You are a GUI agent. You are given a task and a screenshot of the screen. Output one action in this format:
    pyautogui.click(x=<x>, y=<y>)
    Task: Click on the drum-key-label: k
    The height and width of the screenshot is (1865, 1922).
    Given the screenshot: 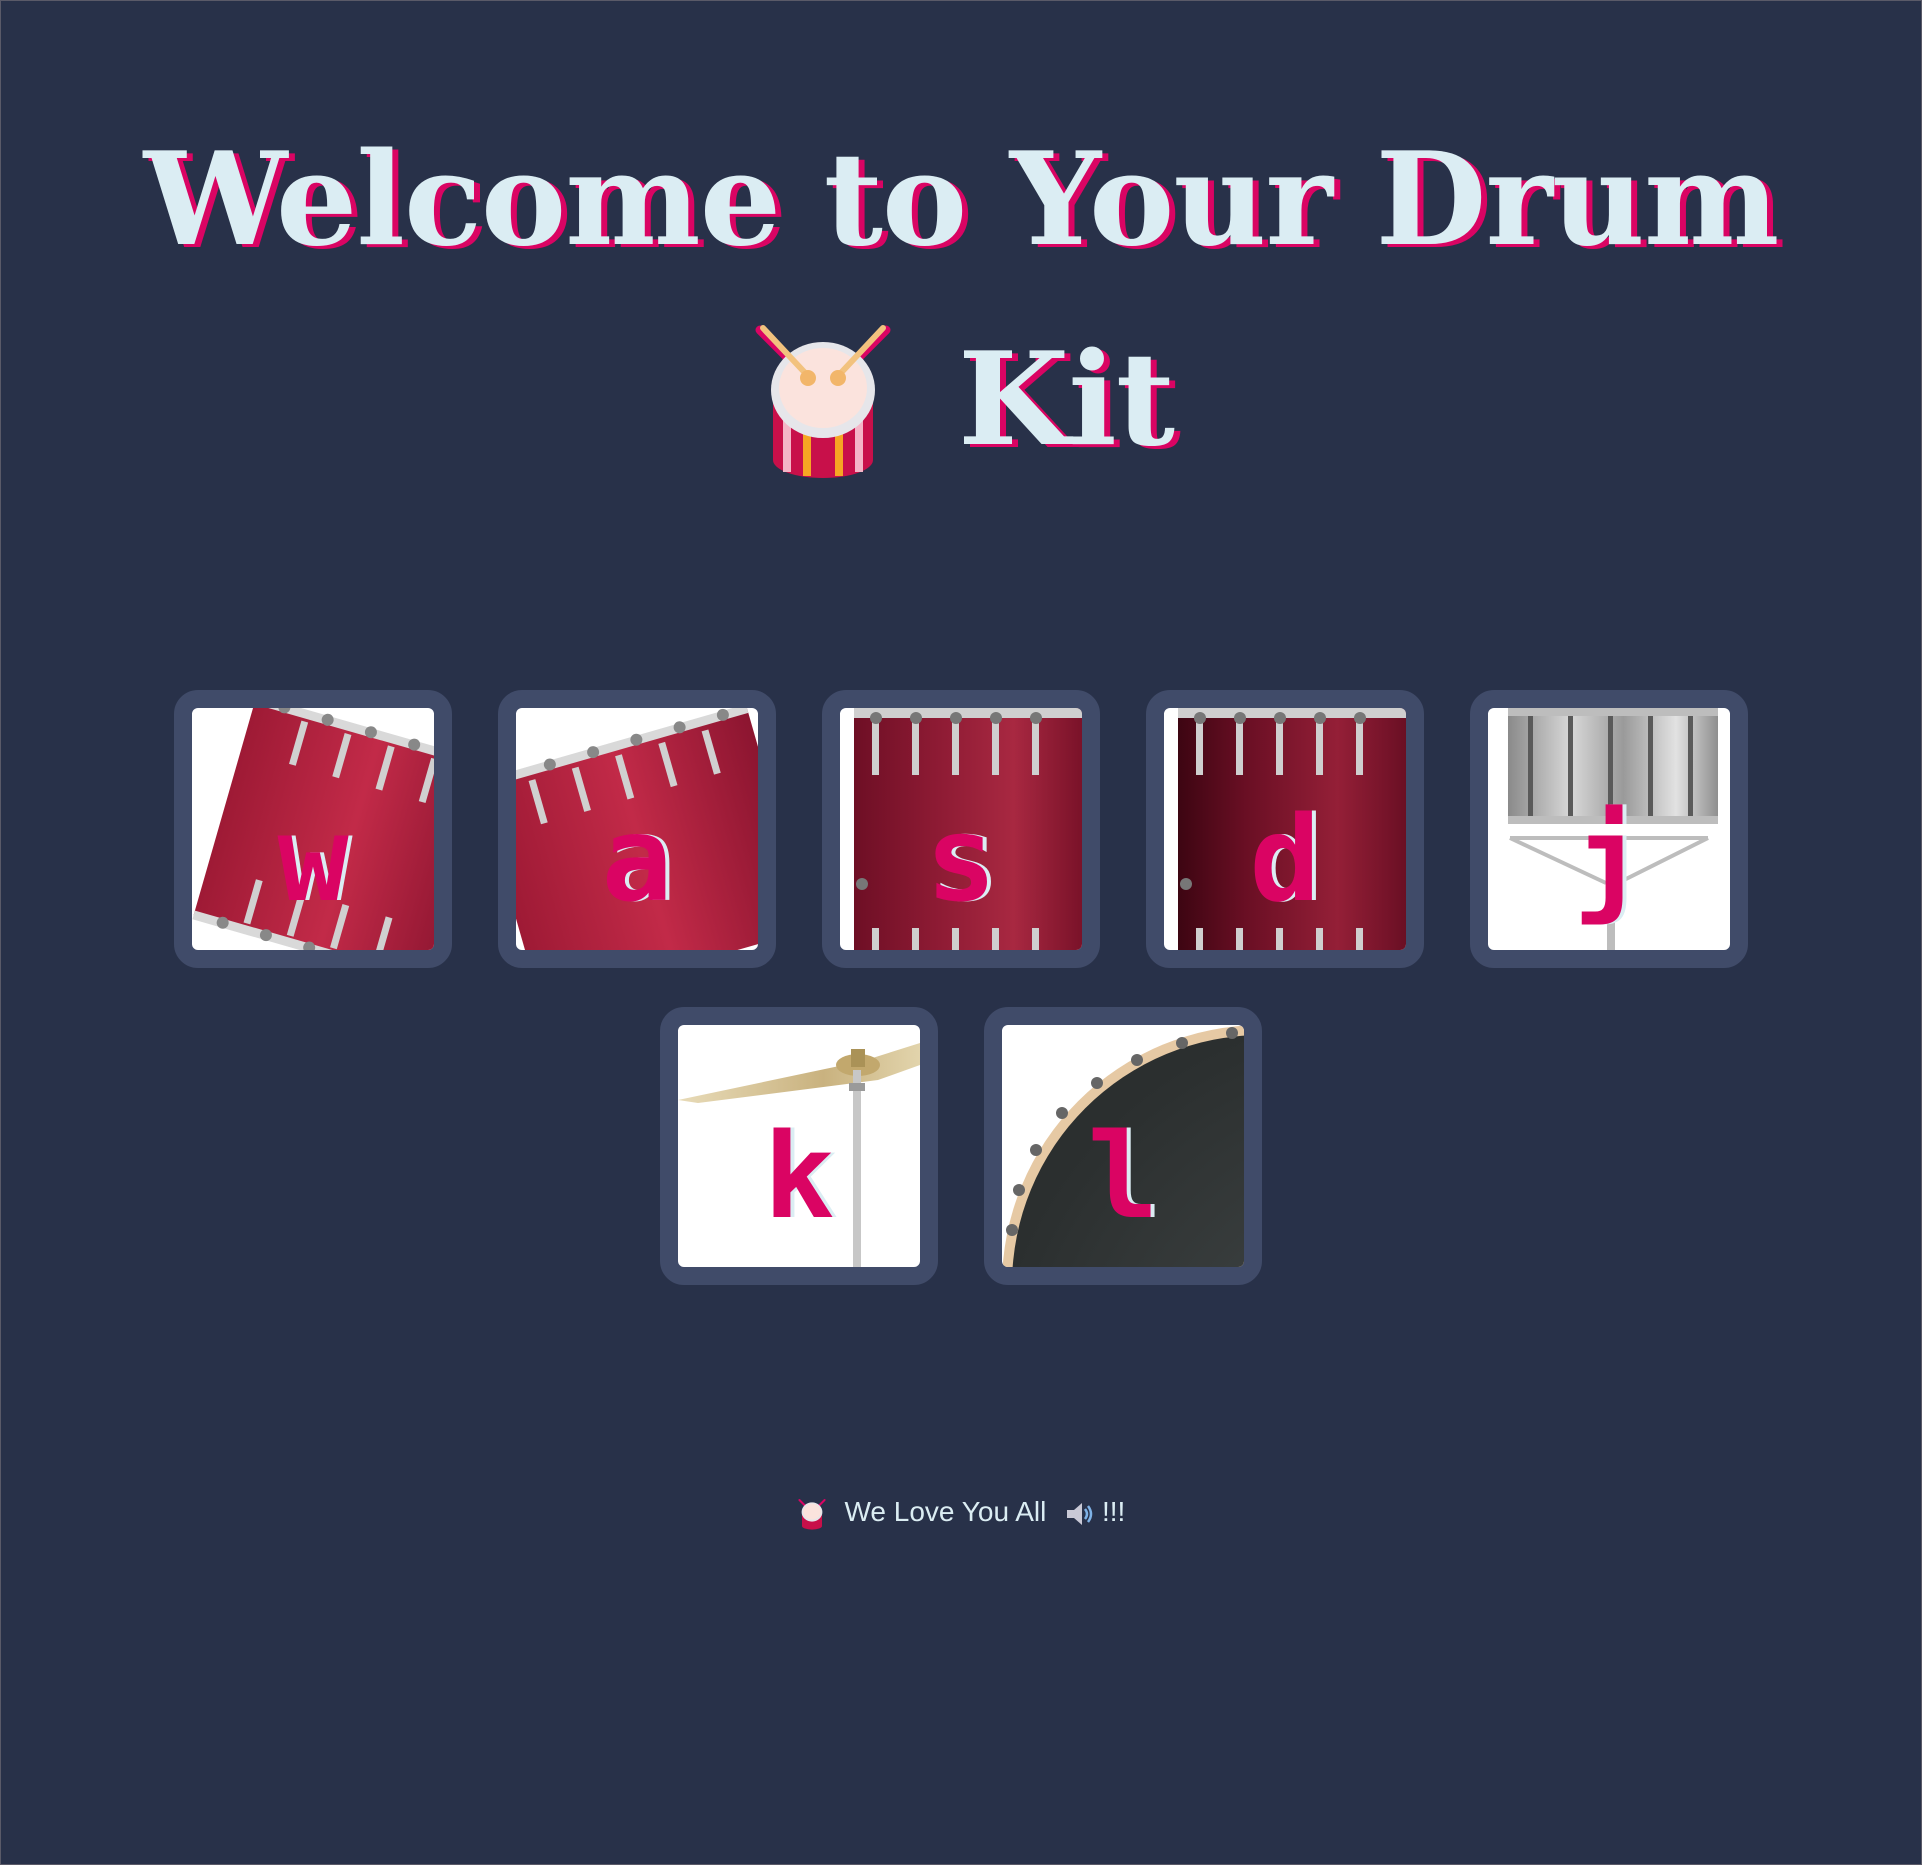 What is the action you would take?
    pyautogui.click(x=799, y=1176)
    